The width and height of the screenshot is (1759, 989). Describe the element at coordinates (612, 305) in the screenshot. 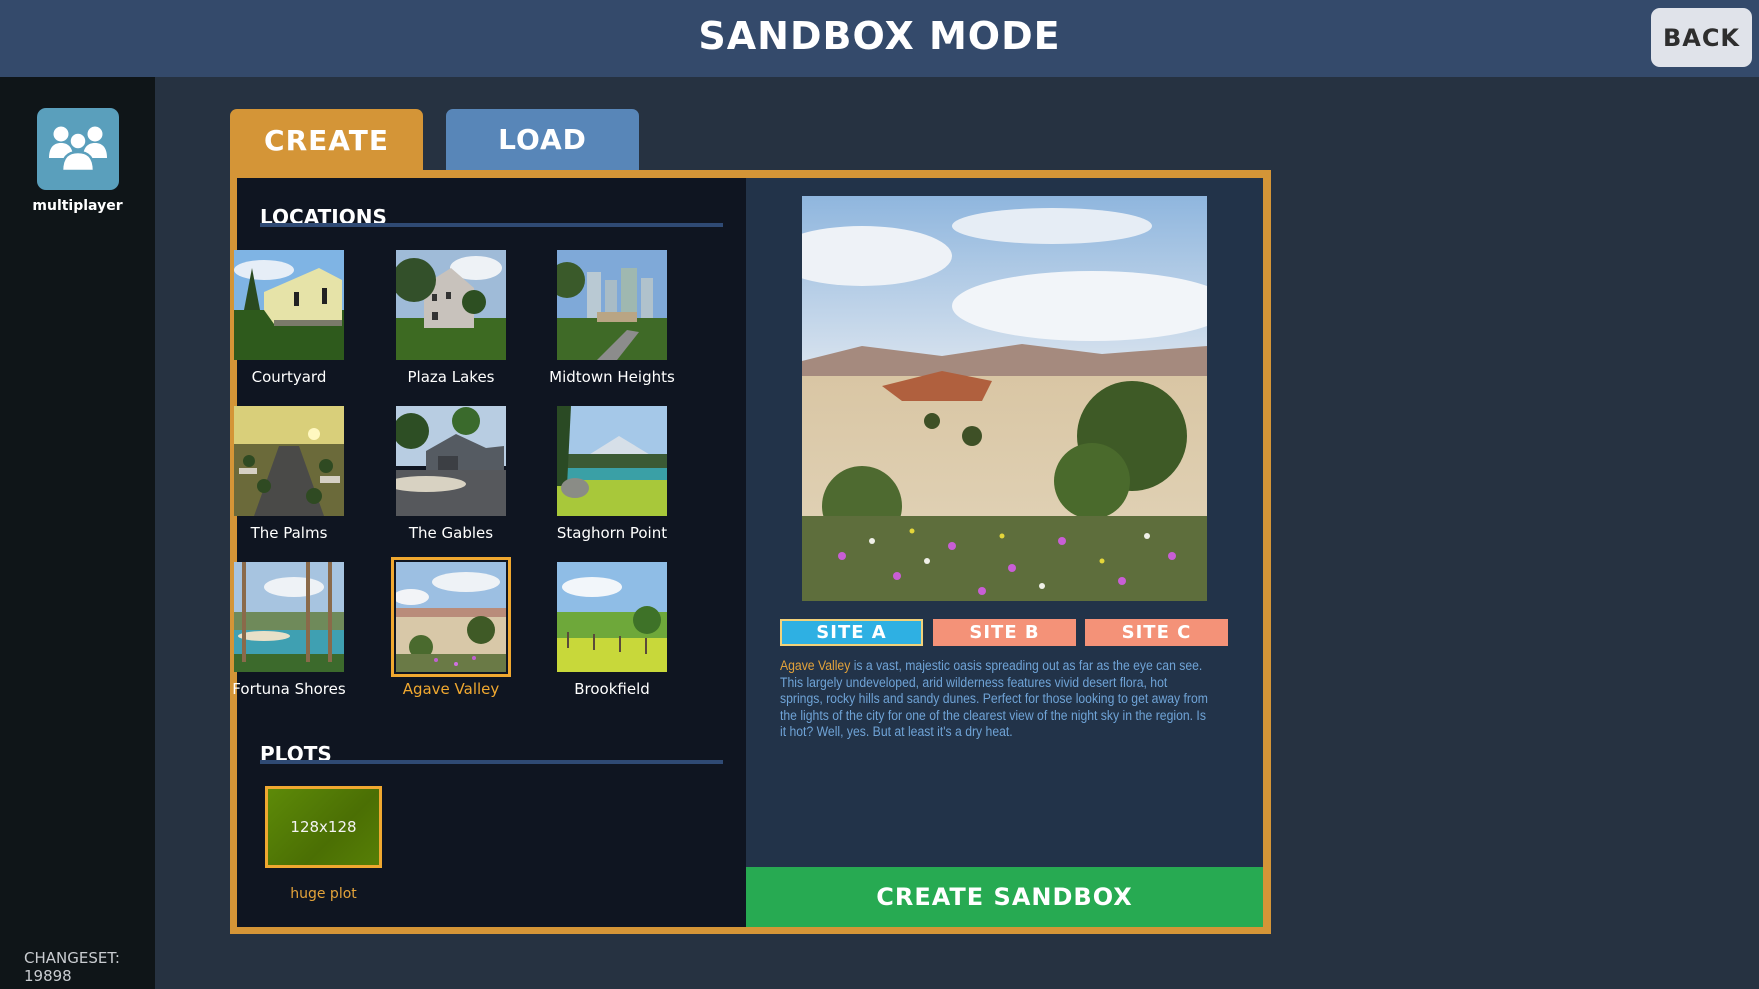

I see `midtown-heights-thumbnail` at that location.